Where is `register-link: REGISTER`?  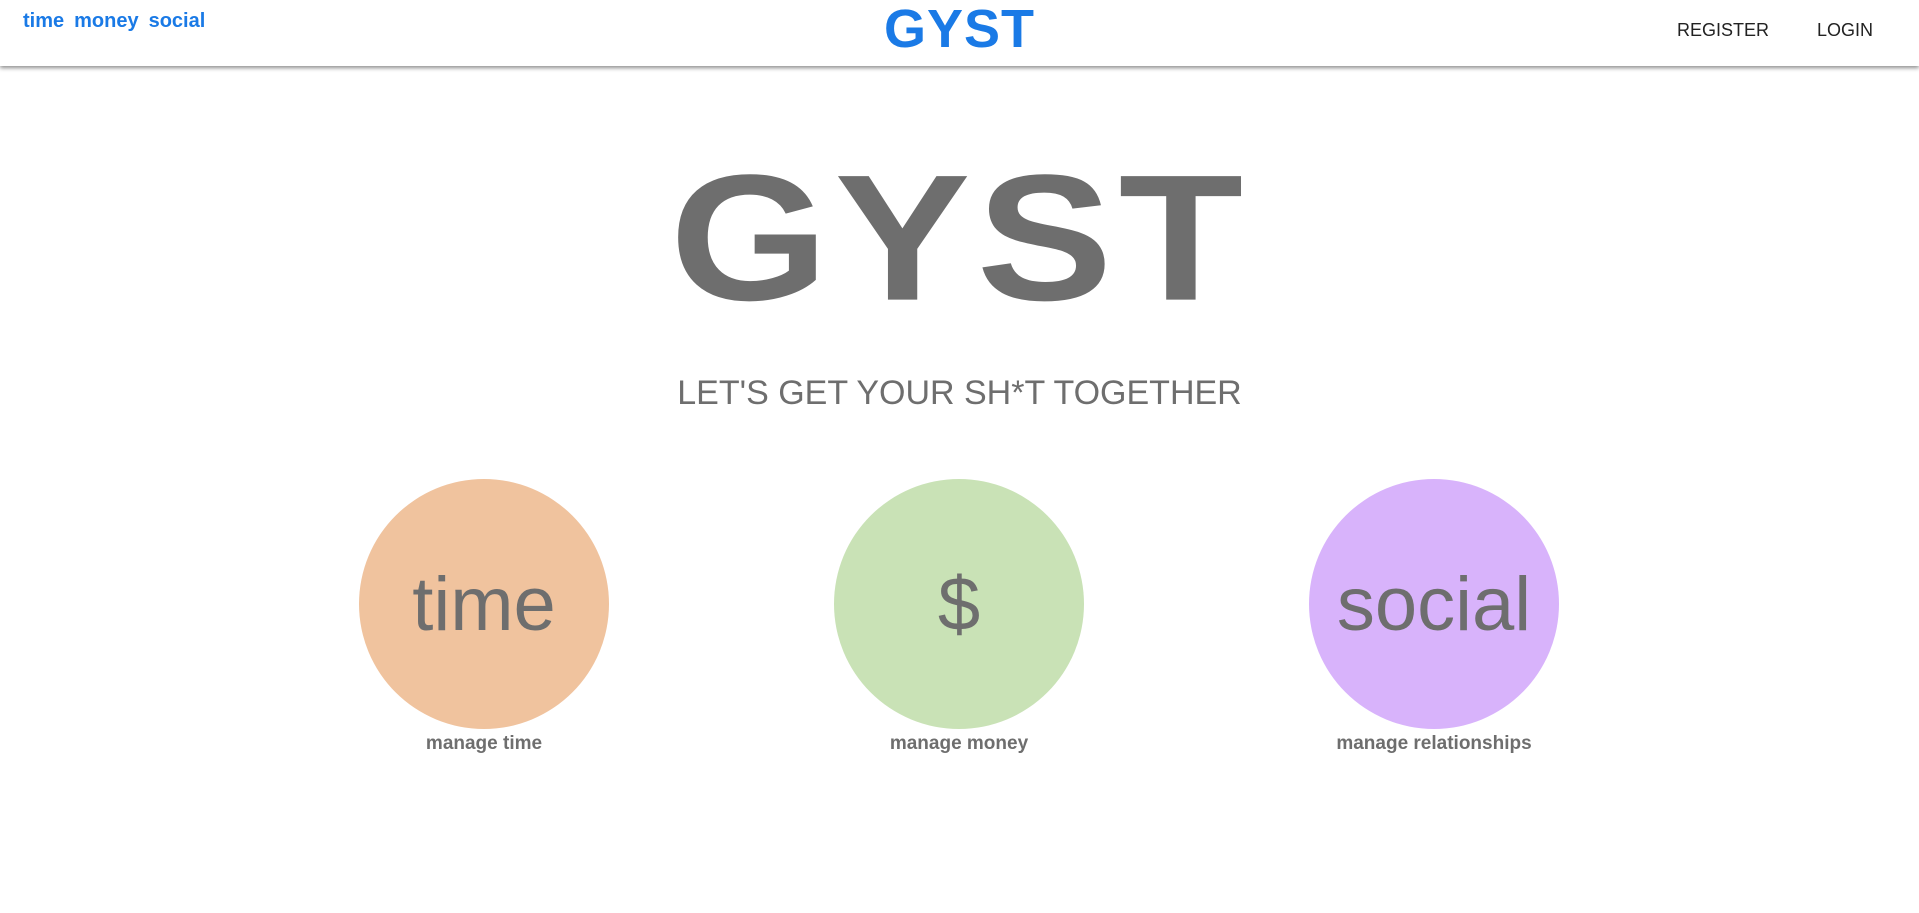
register-link: REGISTER is located at coordinates (1723, 30).